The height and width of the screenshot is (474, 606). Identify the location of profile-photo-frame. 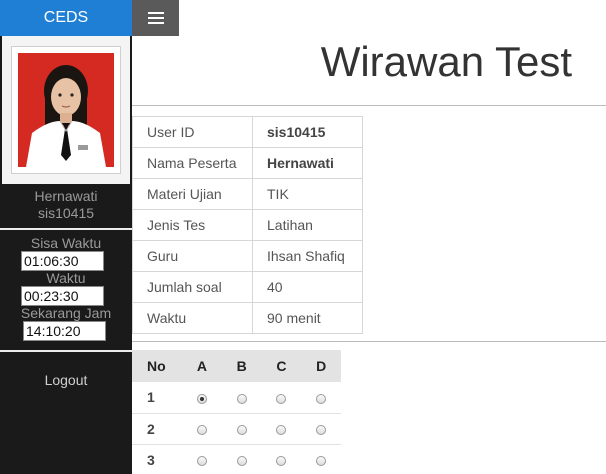
(66, 110).